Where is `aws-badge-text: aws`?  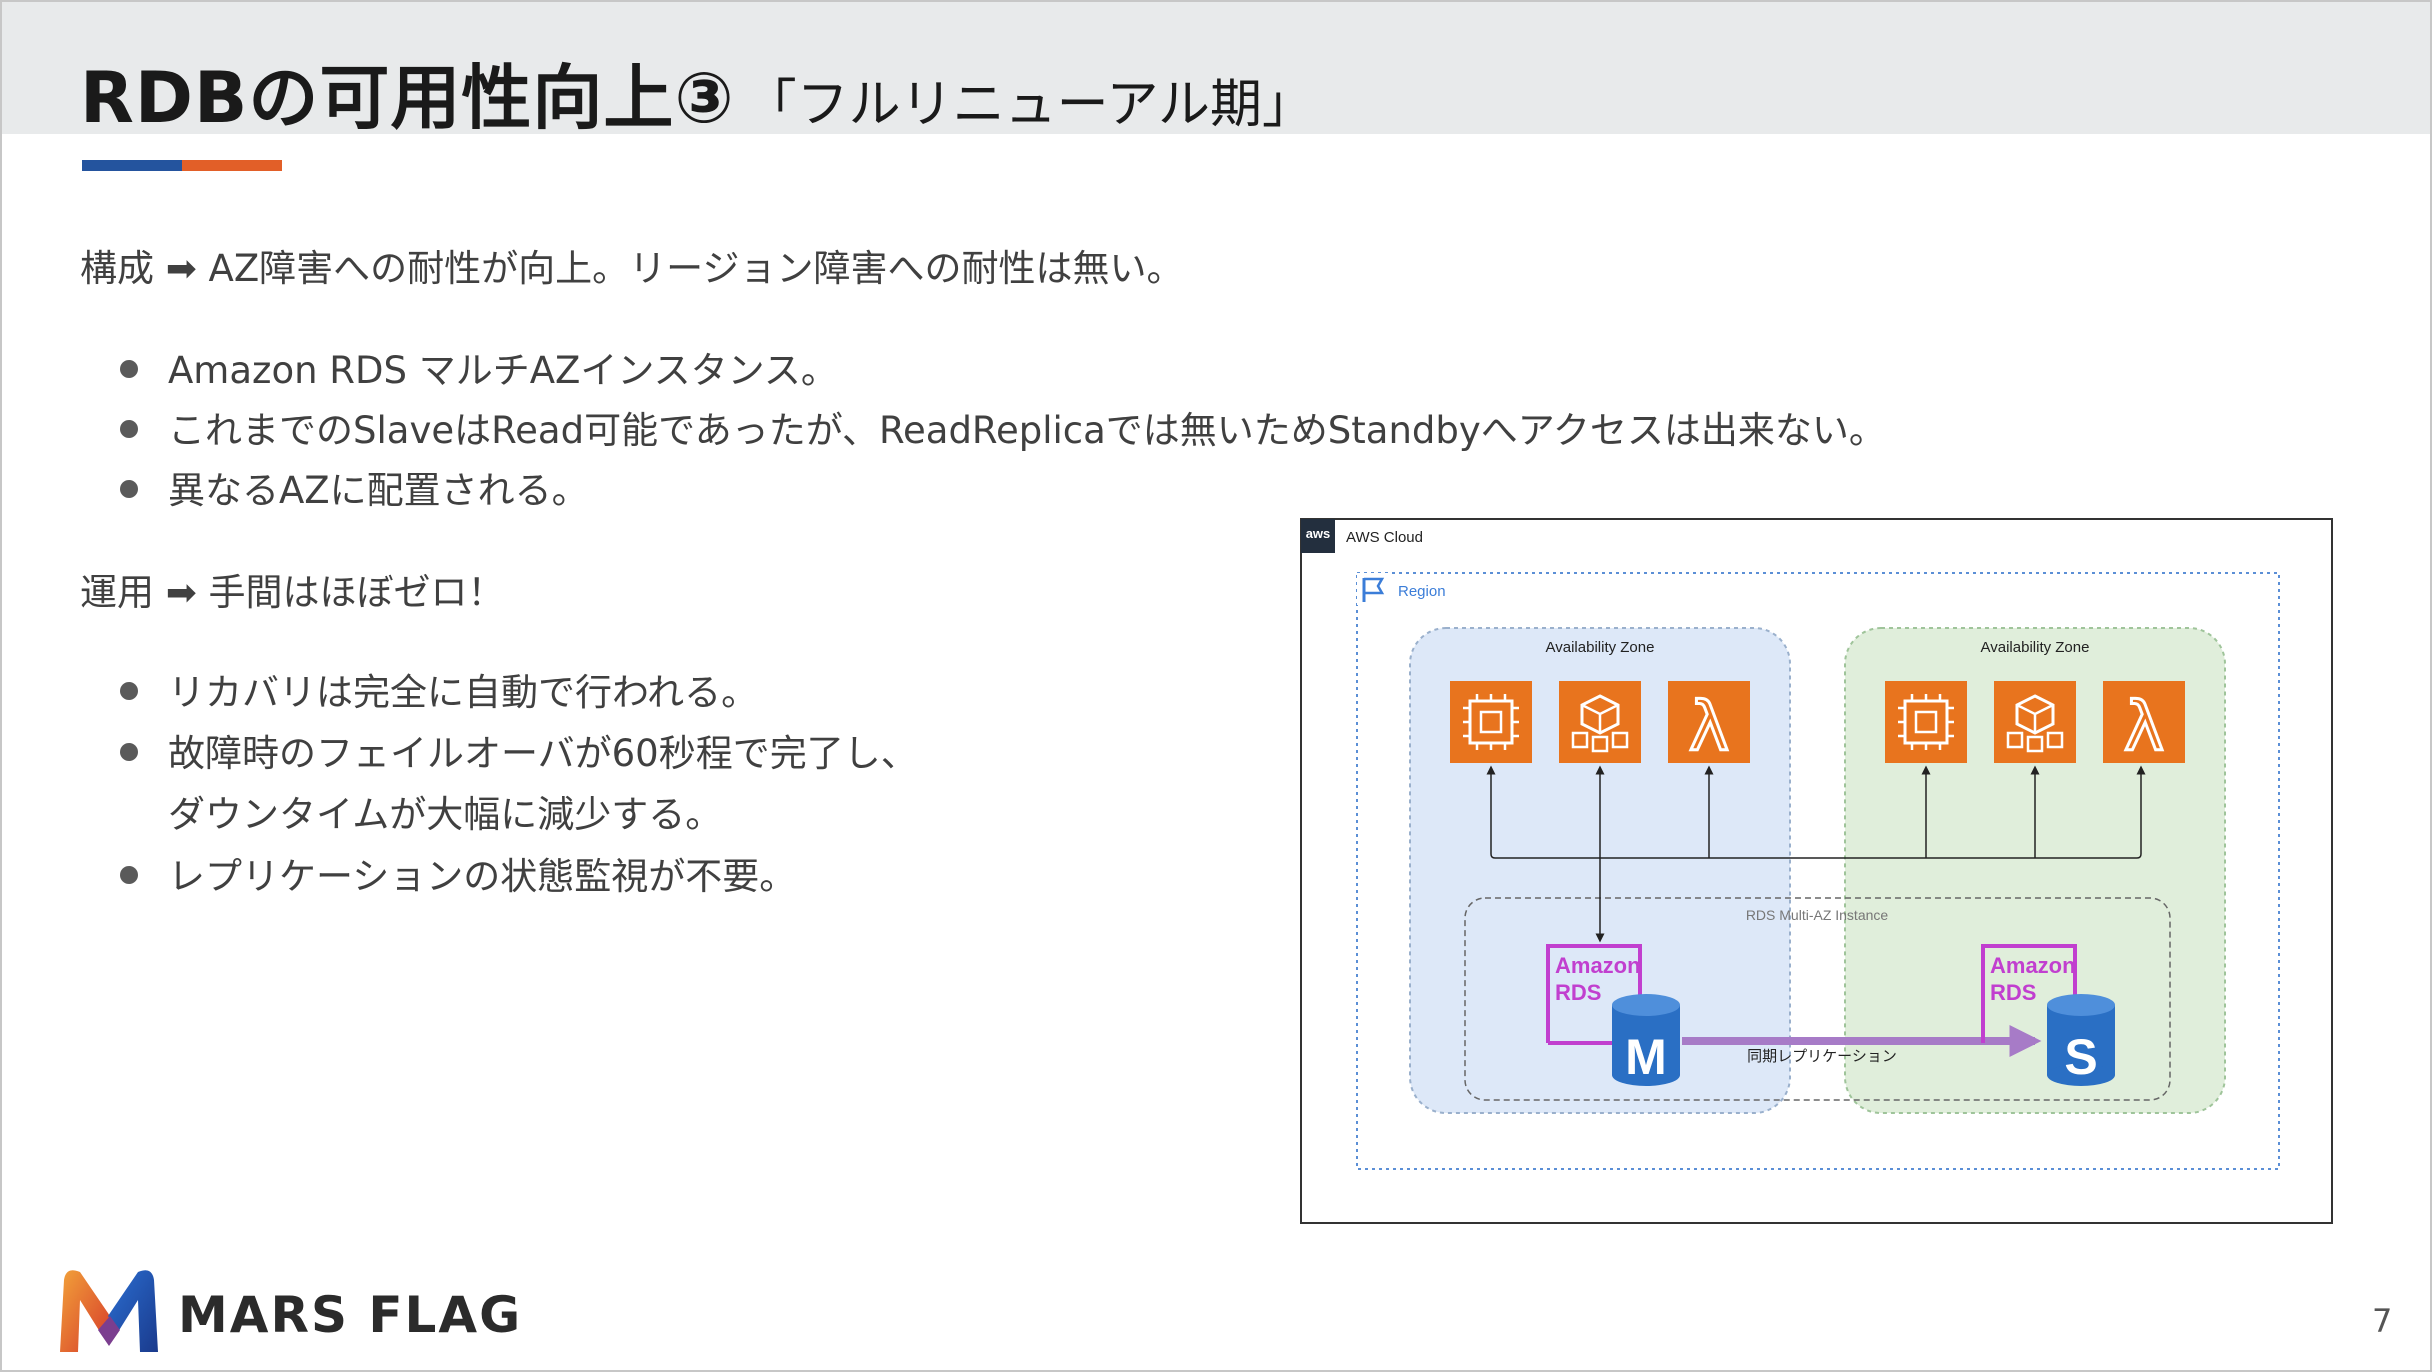
aws-badge-text: aws is located at coordinates (1318, 533).